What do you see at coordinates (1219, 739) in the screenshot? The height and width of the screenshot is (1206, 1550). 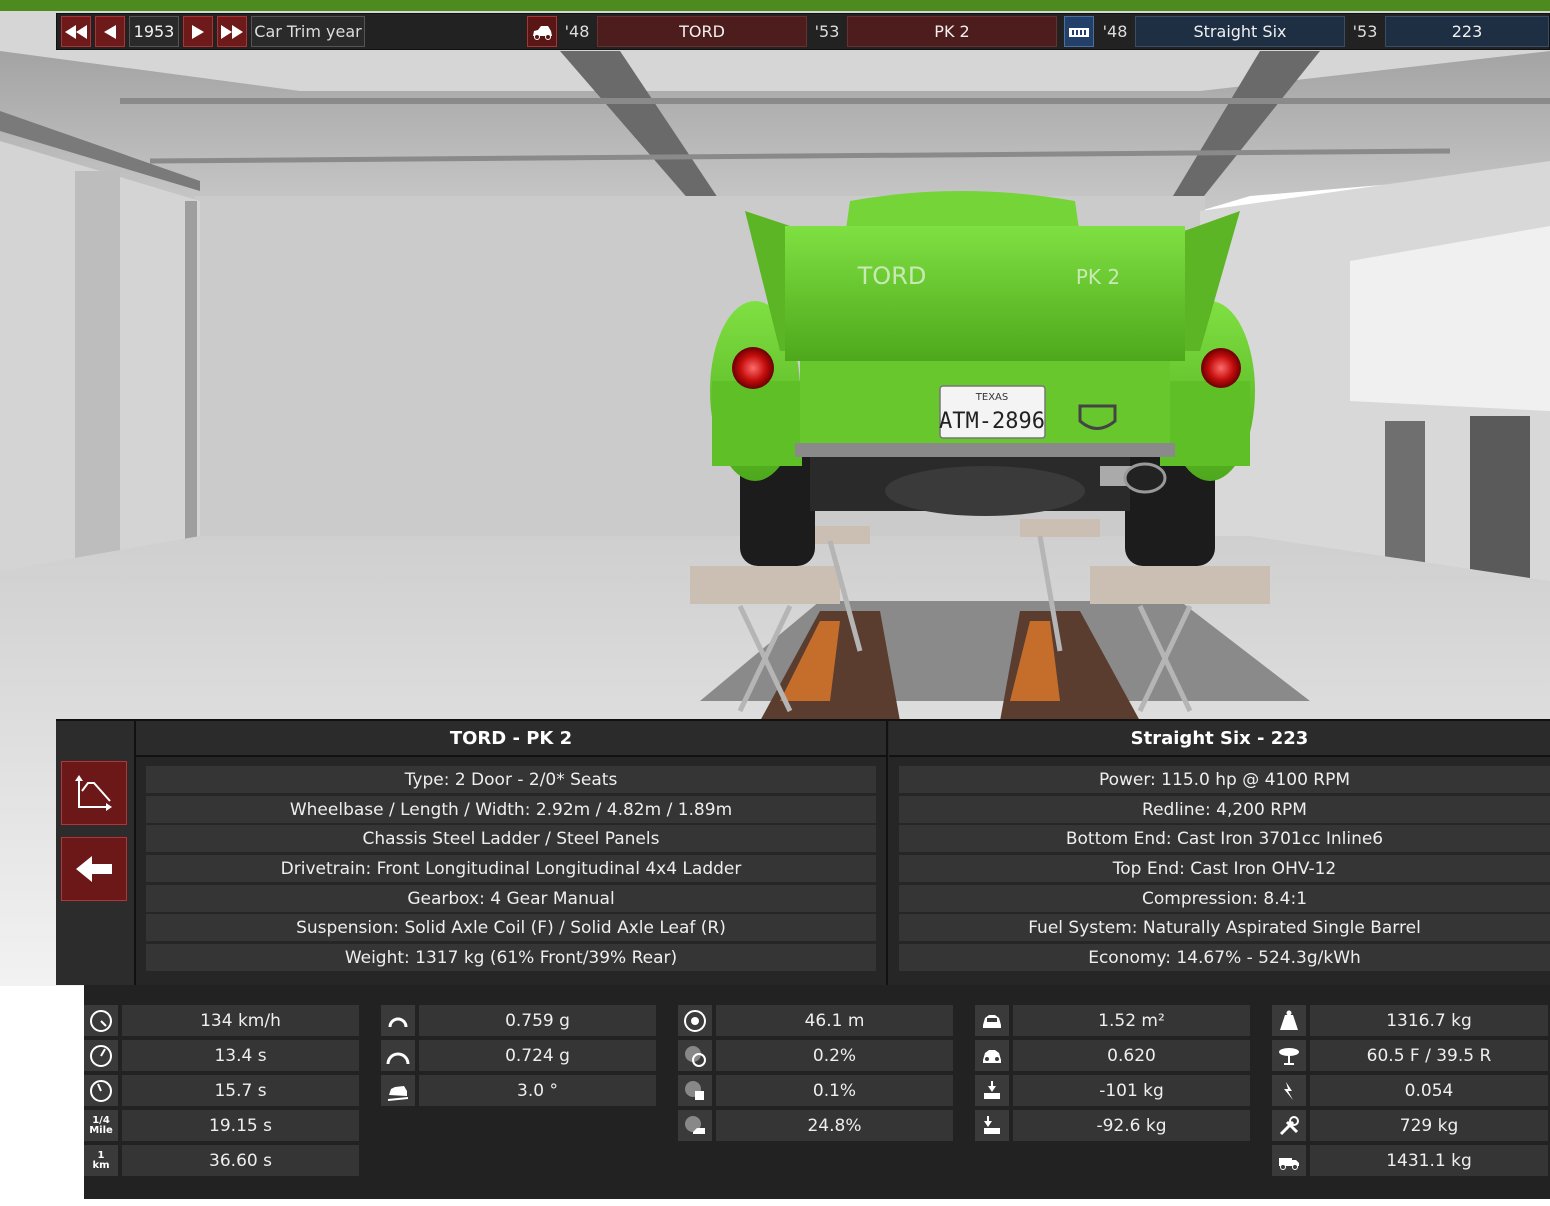 I see `engine-panel-title: Straight Six - 223` at bounding box center [1219, 739].